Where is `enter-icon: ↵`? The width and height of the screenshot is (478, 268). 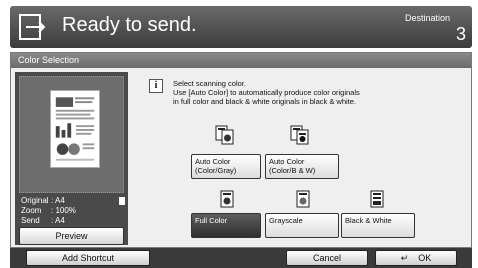 enter-icon: ↵ is located at coordinates (404, 258).